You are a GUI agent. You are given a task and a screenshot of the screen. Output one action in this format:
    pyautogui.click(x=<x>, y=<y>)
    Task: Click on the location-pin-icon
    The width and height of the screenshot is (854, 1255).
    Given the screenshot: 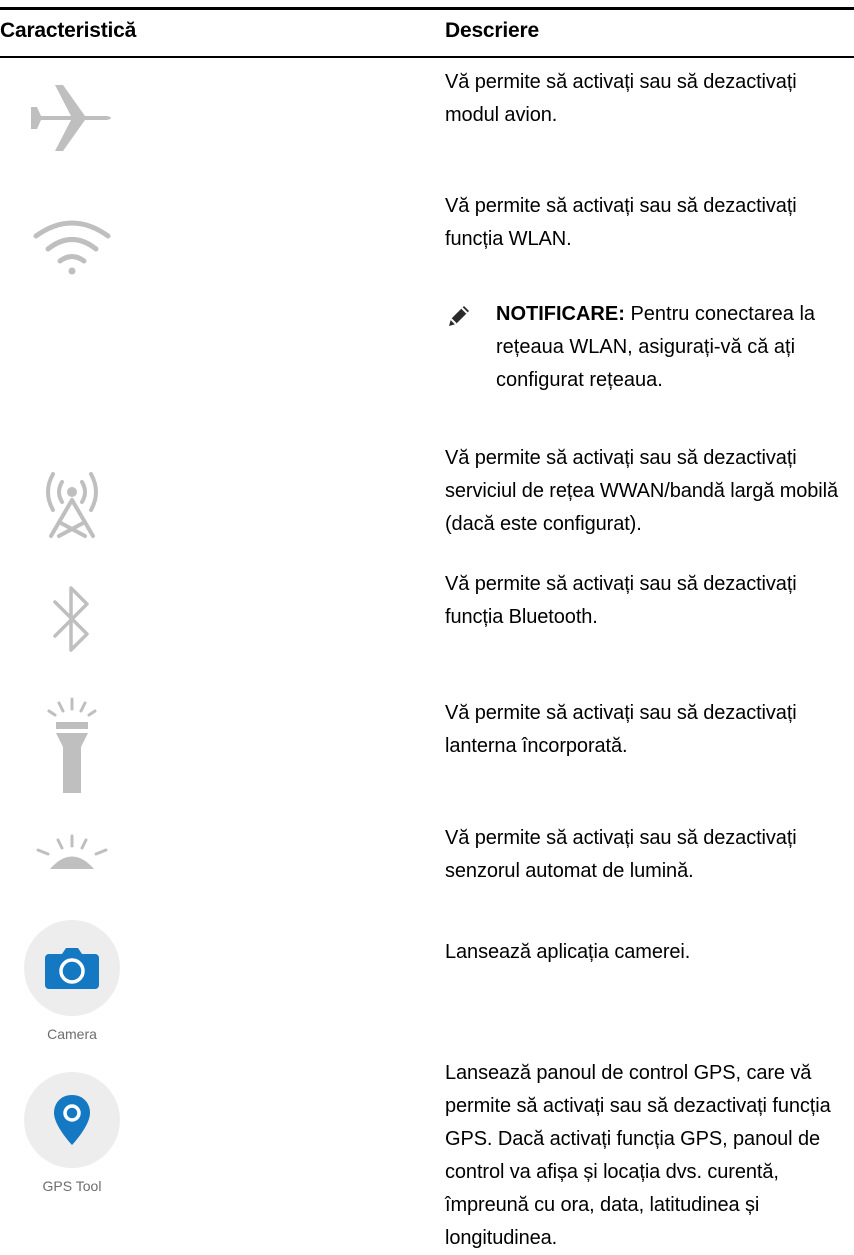 What is the action you would take?
    pyautogui.click(x=72, y=1120)
    